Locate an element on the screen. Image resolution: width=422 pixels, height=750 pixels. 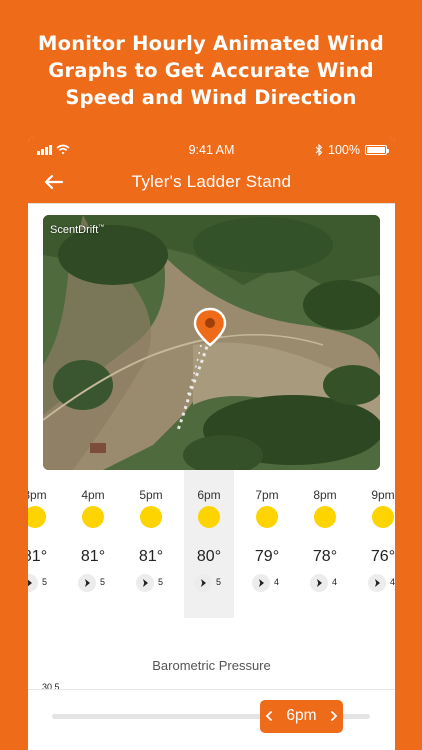
battery-percent: 100% is located at coordinates (344, 150).